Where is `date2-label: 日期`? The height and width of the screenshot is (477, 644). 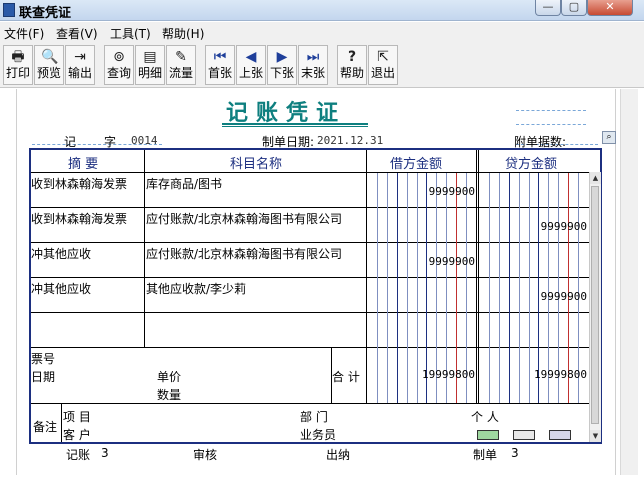 date2-label: 日期 is located at coordinates (43, 377).